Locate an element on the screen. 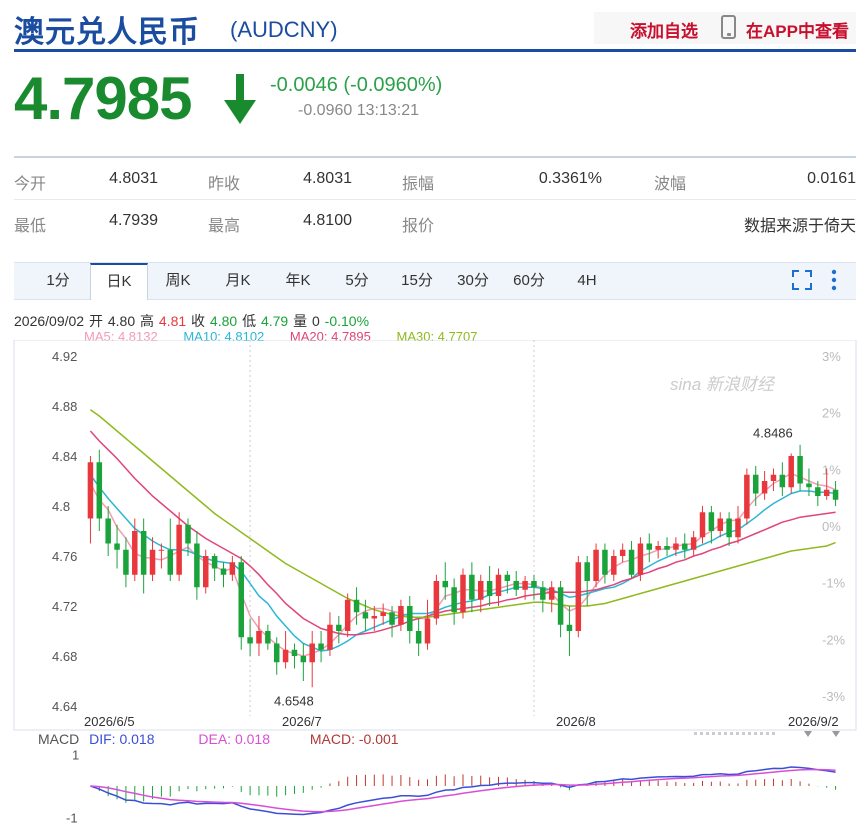 The width and height of the screenshot is (865, 824). y-tick-label: 4.64 is located at coordinates (64, 706).